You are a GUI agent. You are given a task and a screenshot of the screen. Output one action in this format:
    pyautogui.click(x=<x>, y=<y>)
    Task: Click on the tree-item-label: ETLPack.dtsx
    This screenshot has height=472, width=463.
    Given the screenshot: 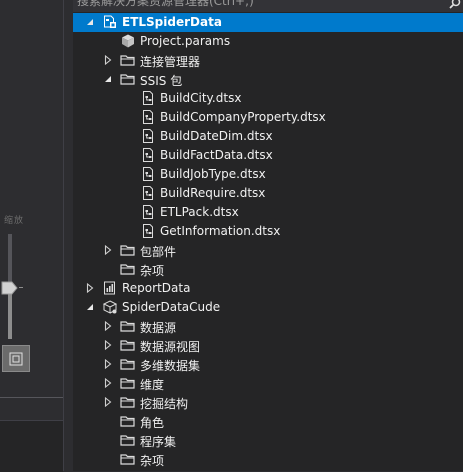 What is the action you would take?
    pyautogui.click(x=199, y=212)
    